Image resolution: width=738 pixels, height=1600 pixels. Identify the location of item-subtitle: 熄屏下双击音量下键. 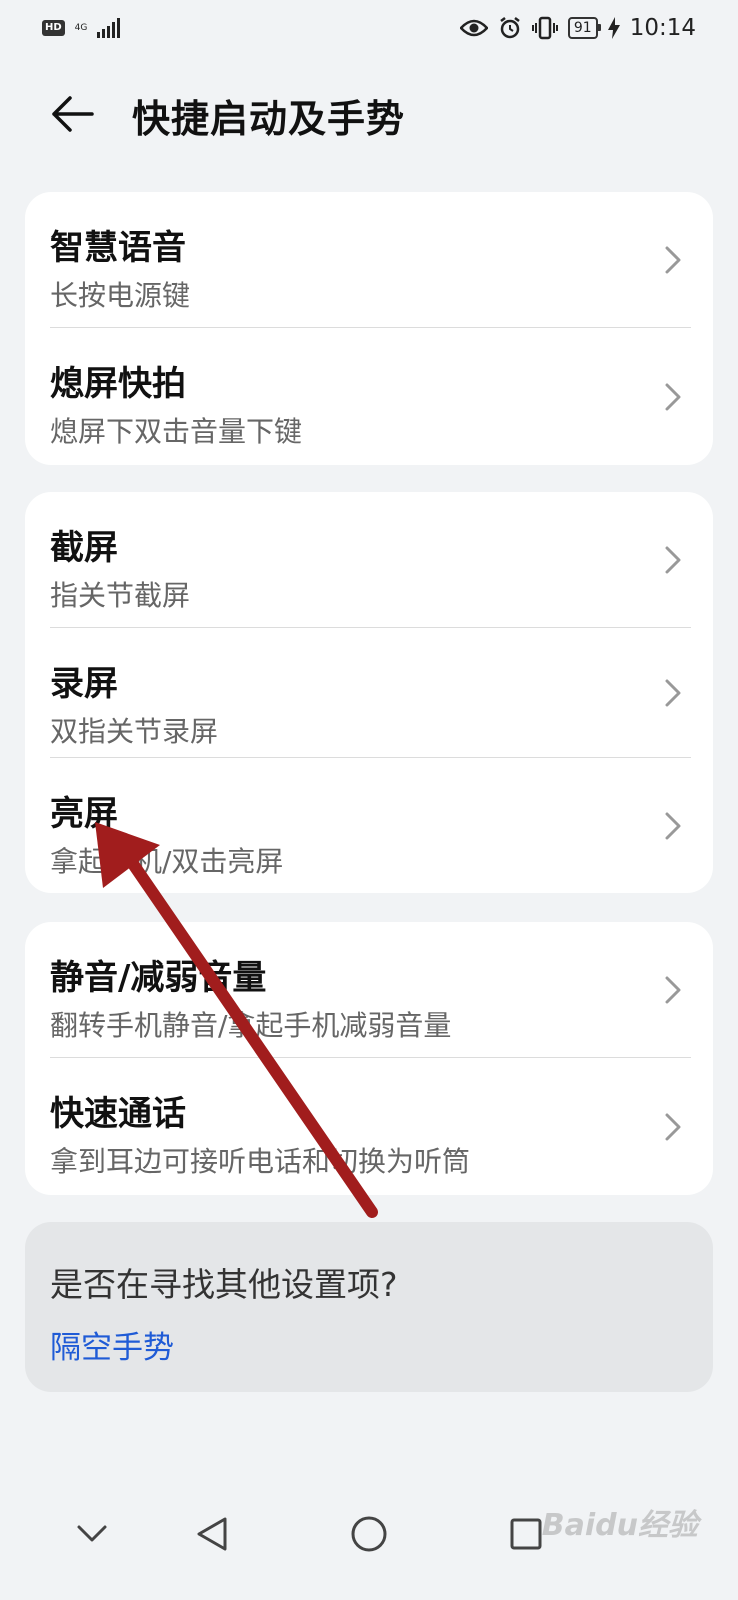
(176, 431).